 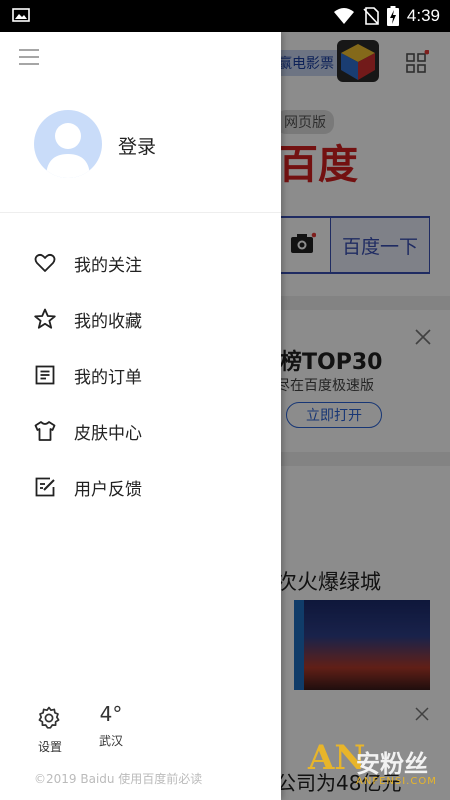 What do you see at coordinates (108, 266) in the screenshot?
I see `menu-item-label: 我的关注` at bounding box center [108, 266].